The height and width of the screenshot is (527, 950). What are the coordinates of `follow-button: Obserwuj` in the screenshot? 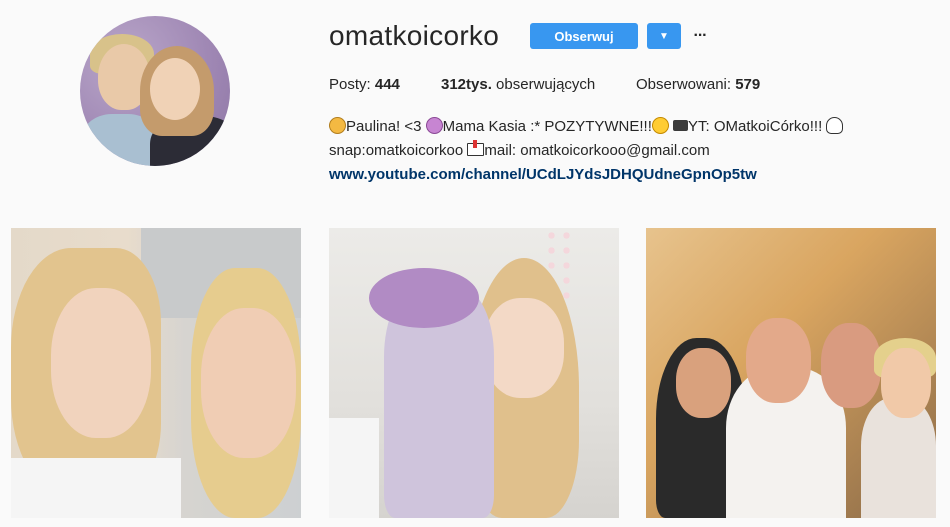 It's located at (584, 36).